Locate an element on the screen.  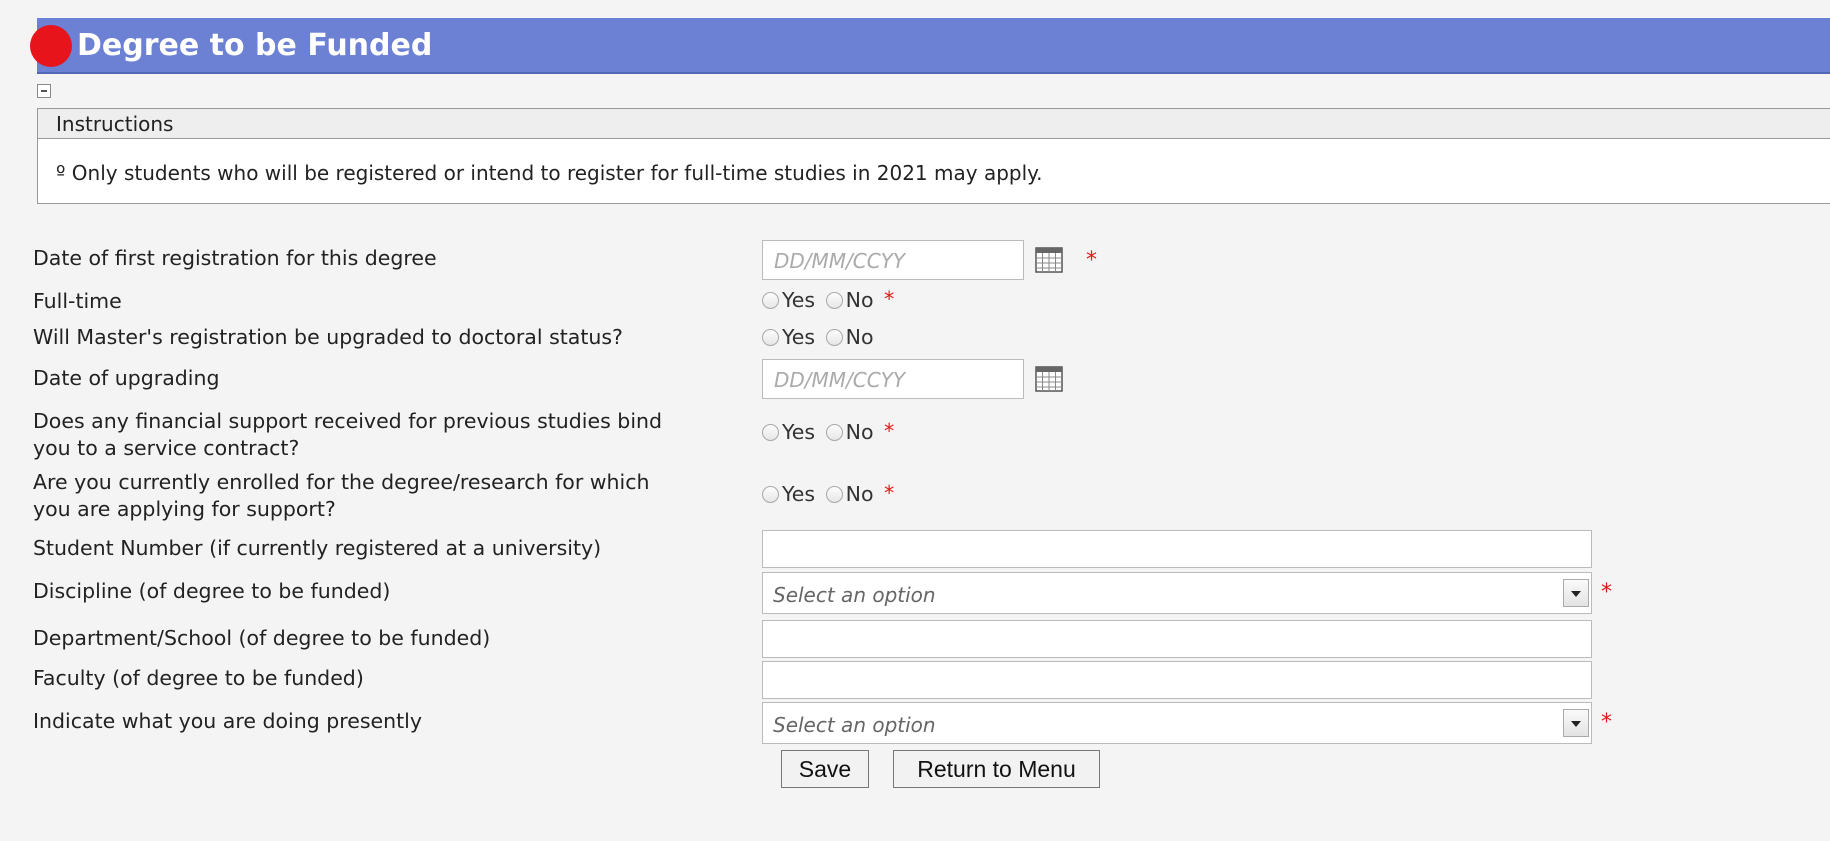
upgrade-no-radio is located at coordinates (834, 337).